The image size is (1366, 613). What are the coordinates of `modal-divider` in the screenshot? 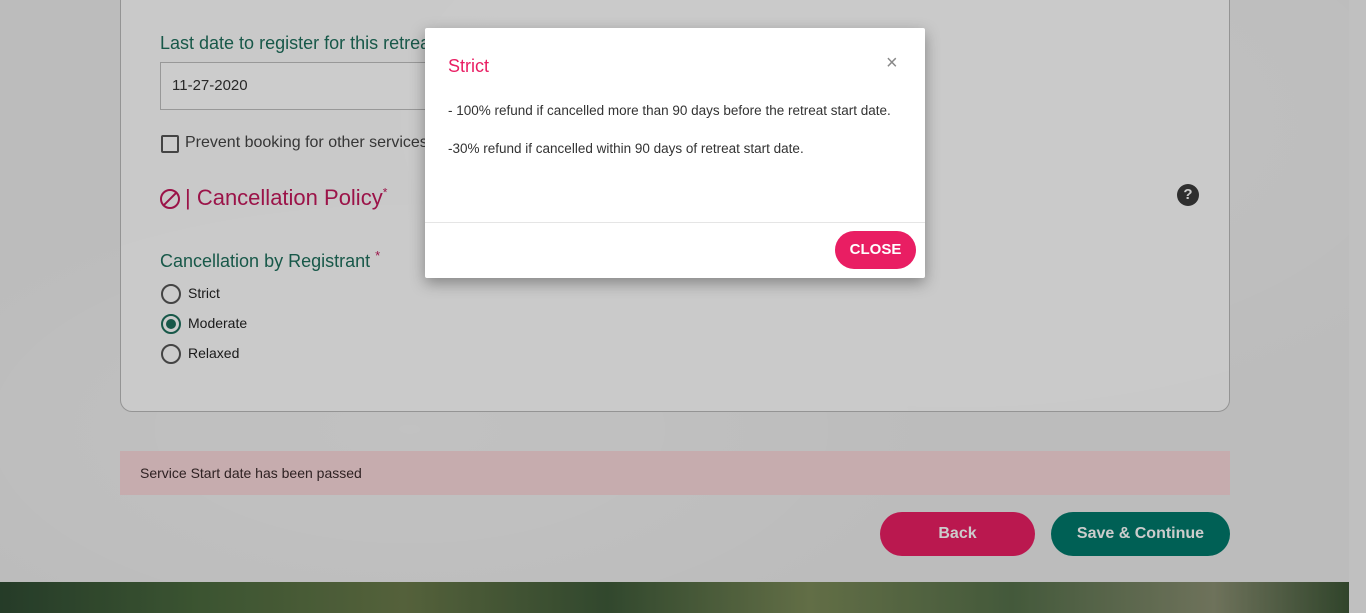 It's located at (675, 222).